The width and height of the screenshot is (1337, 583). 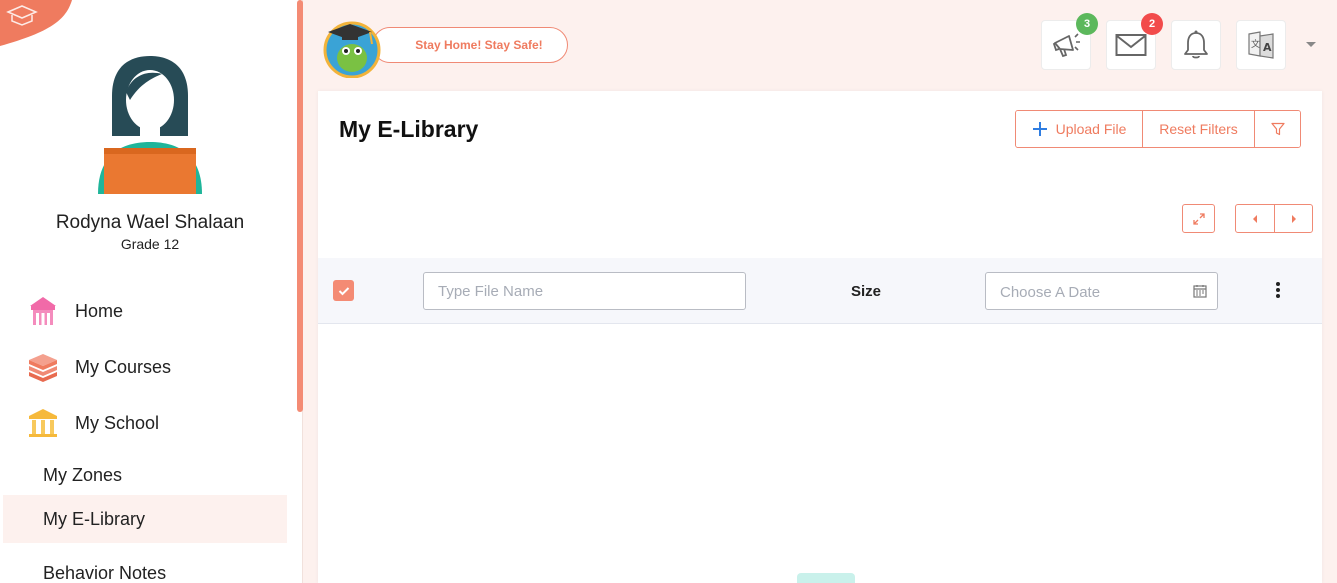 I want to click on megaphone-icon, so click(x=1066, y=45).